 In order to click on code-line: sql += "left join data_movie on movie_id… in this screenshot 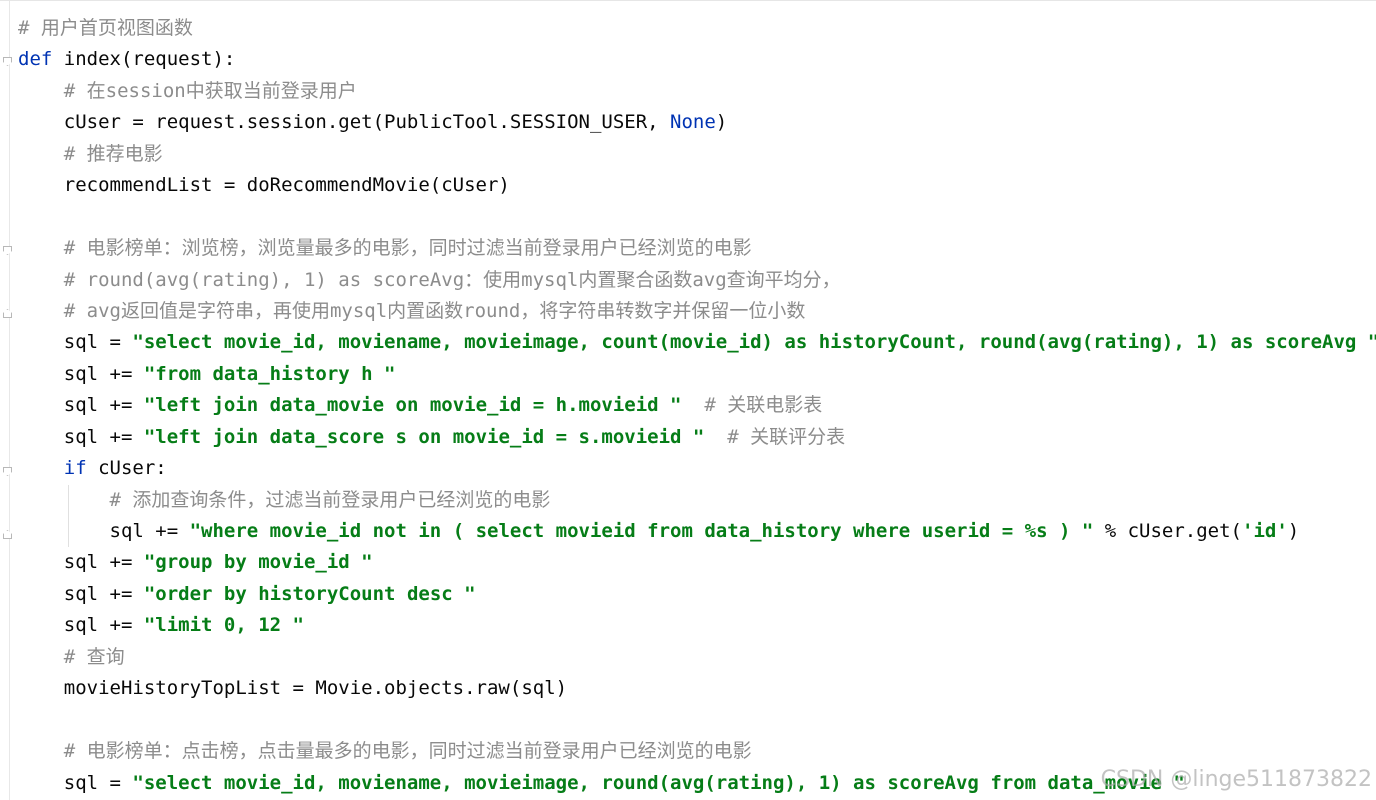, I will do `click(697, 405)`.